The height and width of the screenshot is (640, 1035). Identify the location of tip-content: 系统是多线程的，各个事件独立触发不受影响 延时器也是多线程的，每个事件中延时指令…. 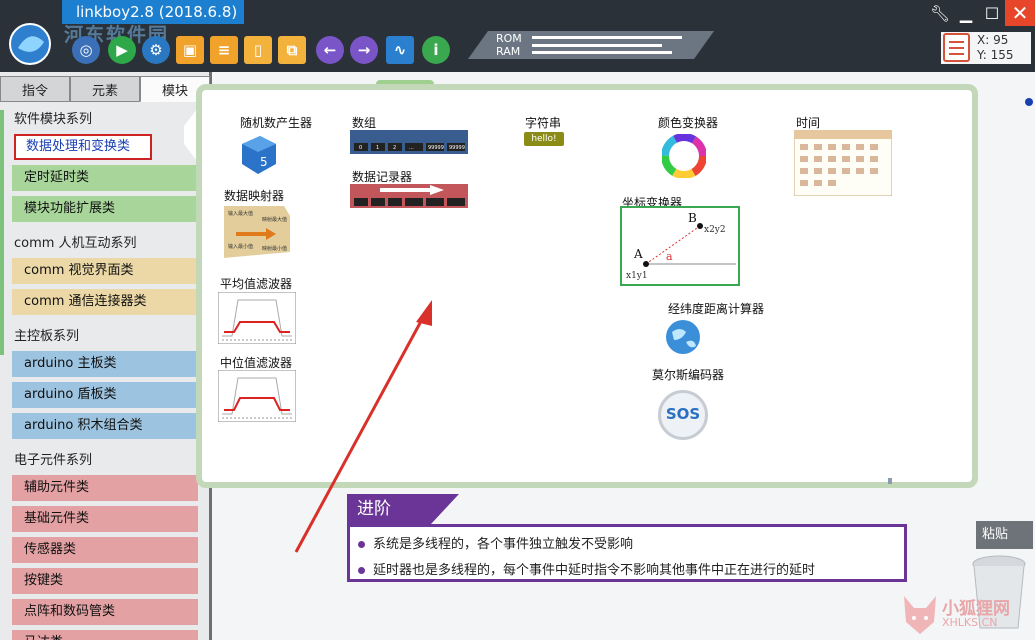
(627, 553).